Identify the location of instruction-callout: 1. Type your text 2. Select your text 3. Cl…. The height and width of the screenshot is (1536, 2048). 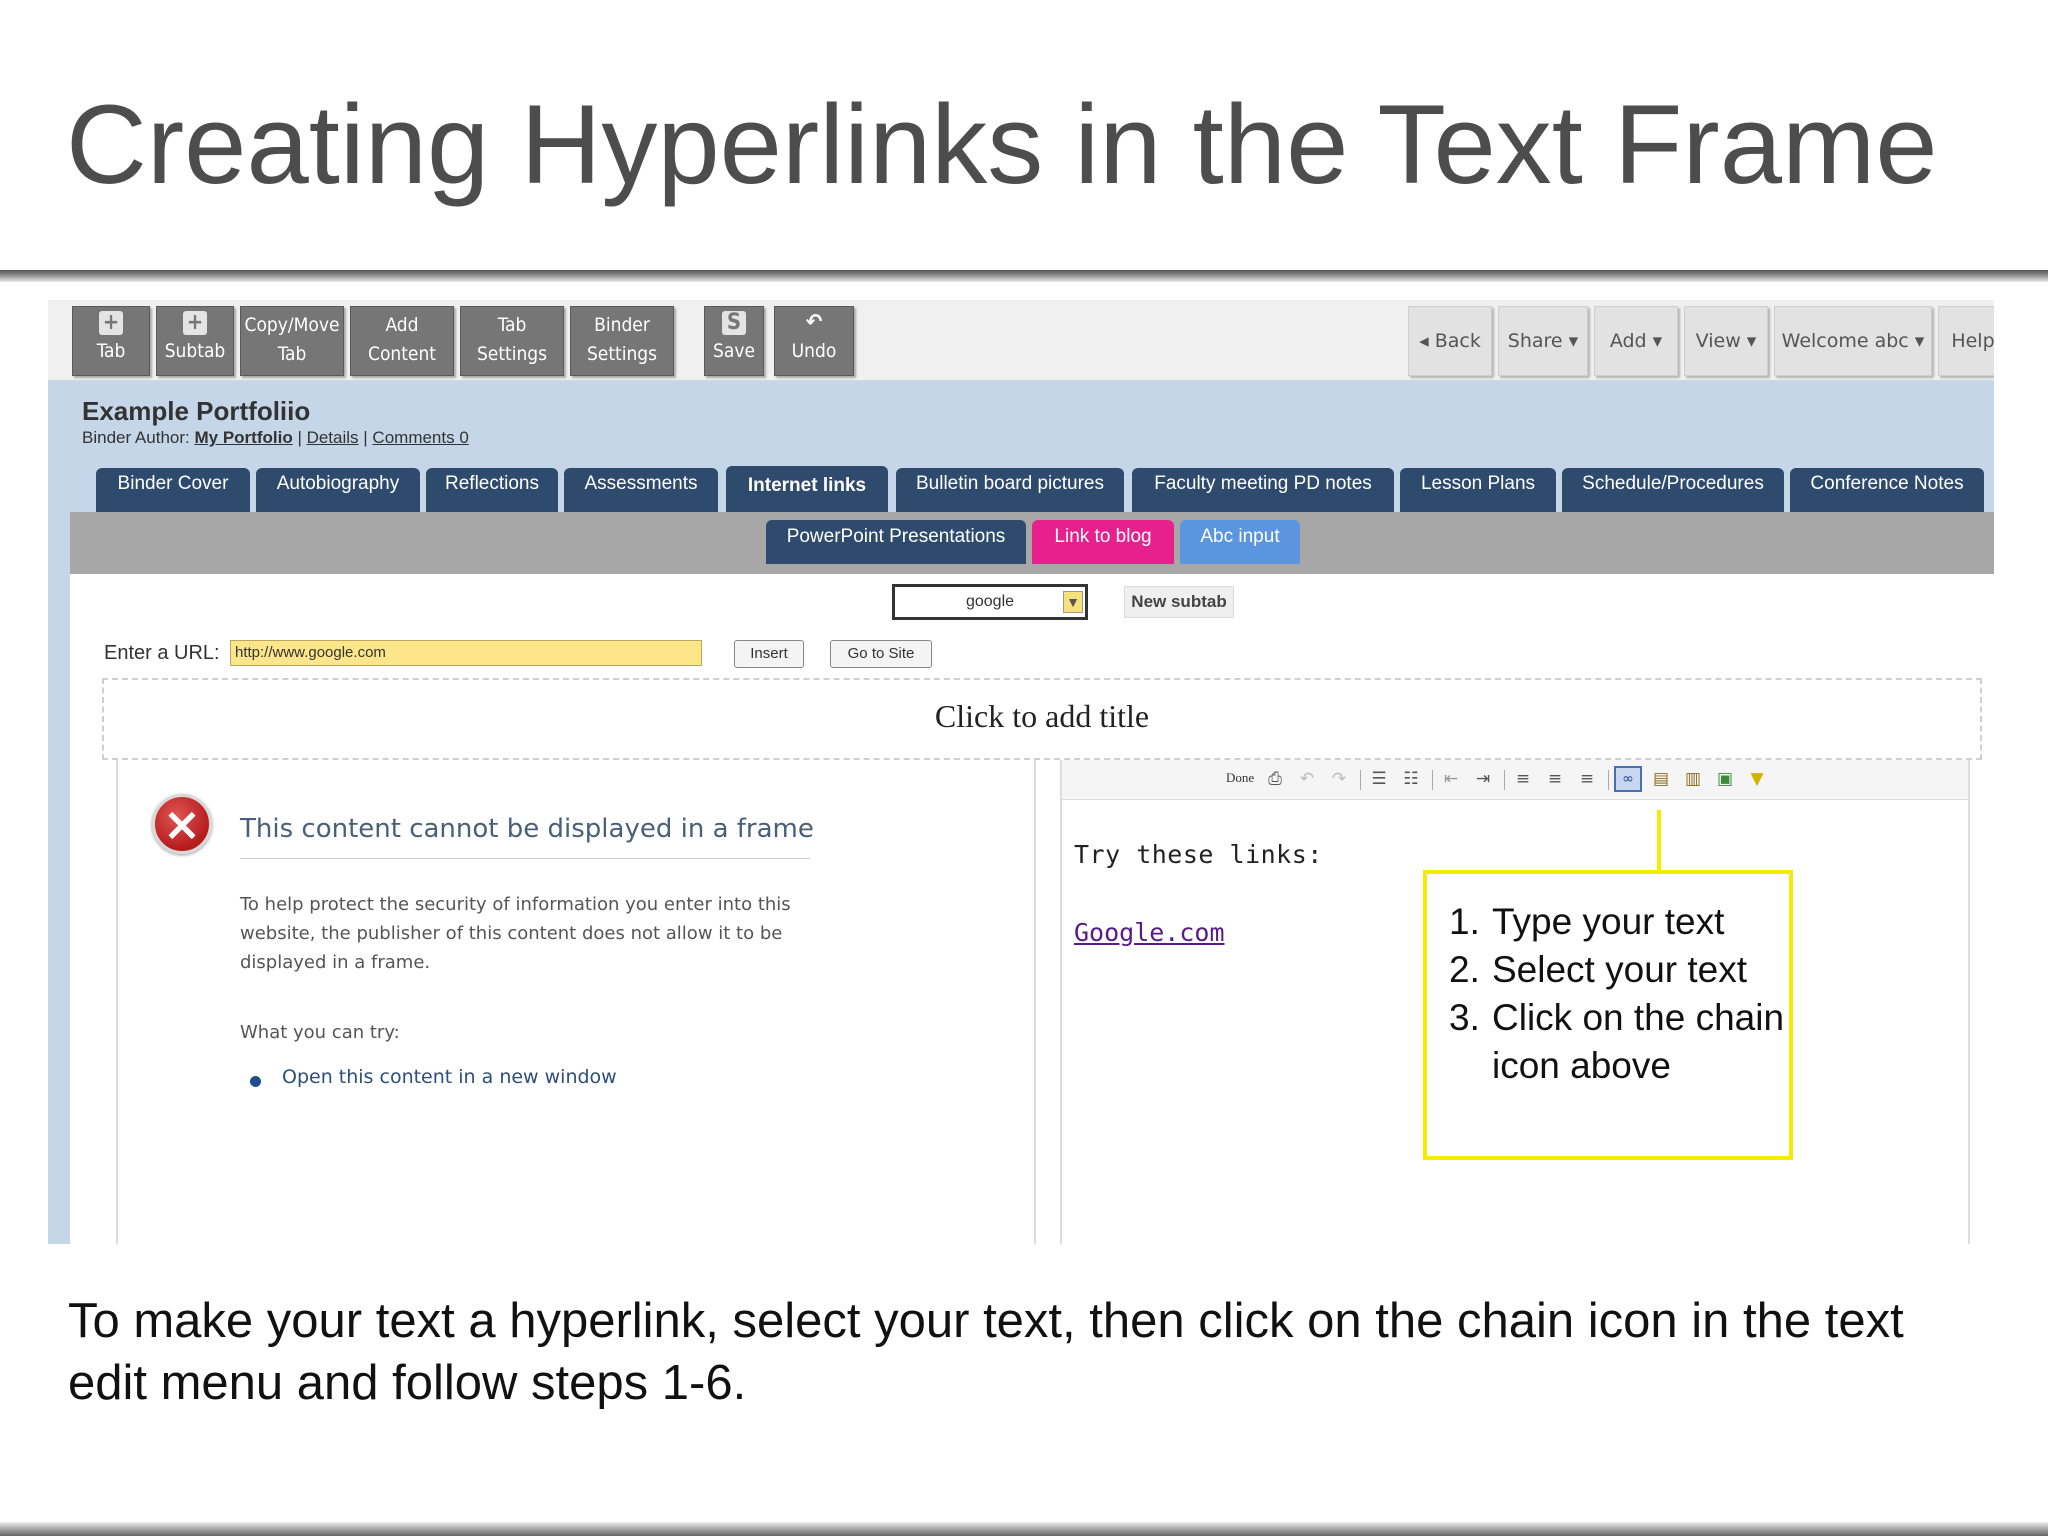
(1608, 1015).